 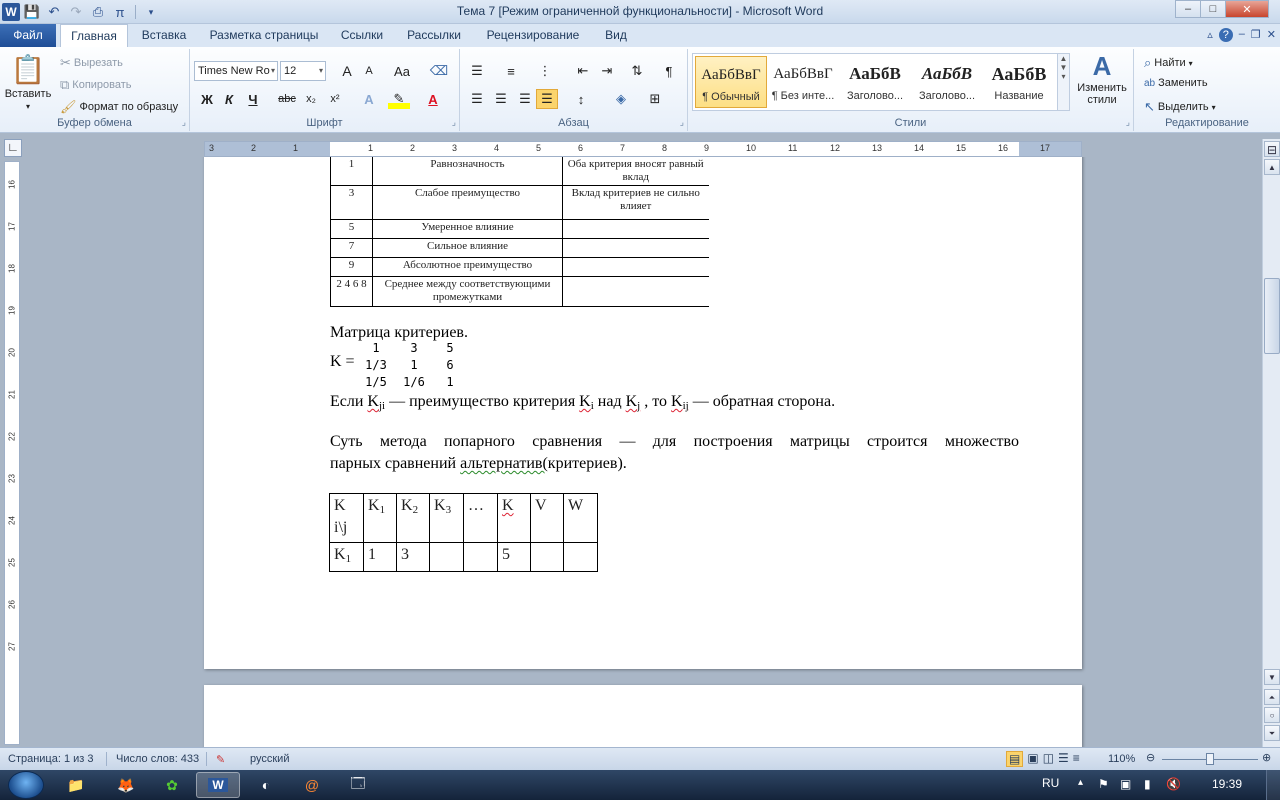 What do you see at coordinates (731, 82) in the screenshot?
I see `style-normal: АаБбВвГ ¶ Обычный` at bounding box center [731, 82].